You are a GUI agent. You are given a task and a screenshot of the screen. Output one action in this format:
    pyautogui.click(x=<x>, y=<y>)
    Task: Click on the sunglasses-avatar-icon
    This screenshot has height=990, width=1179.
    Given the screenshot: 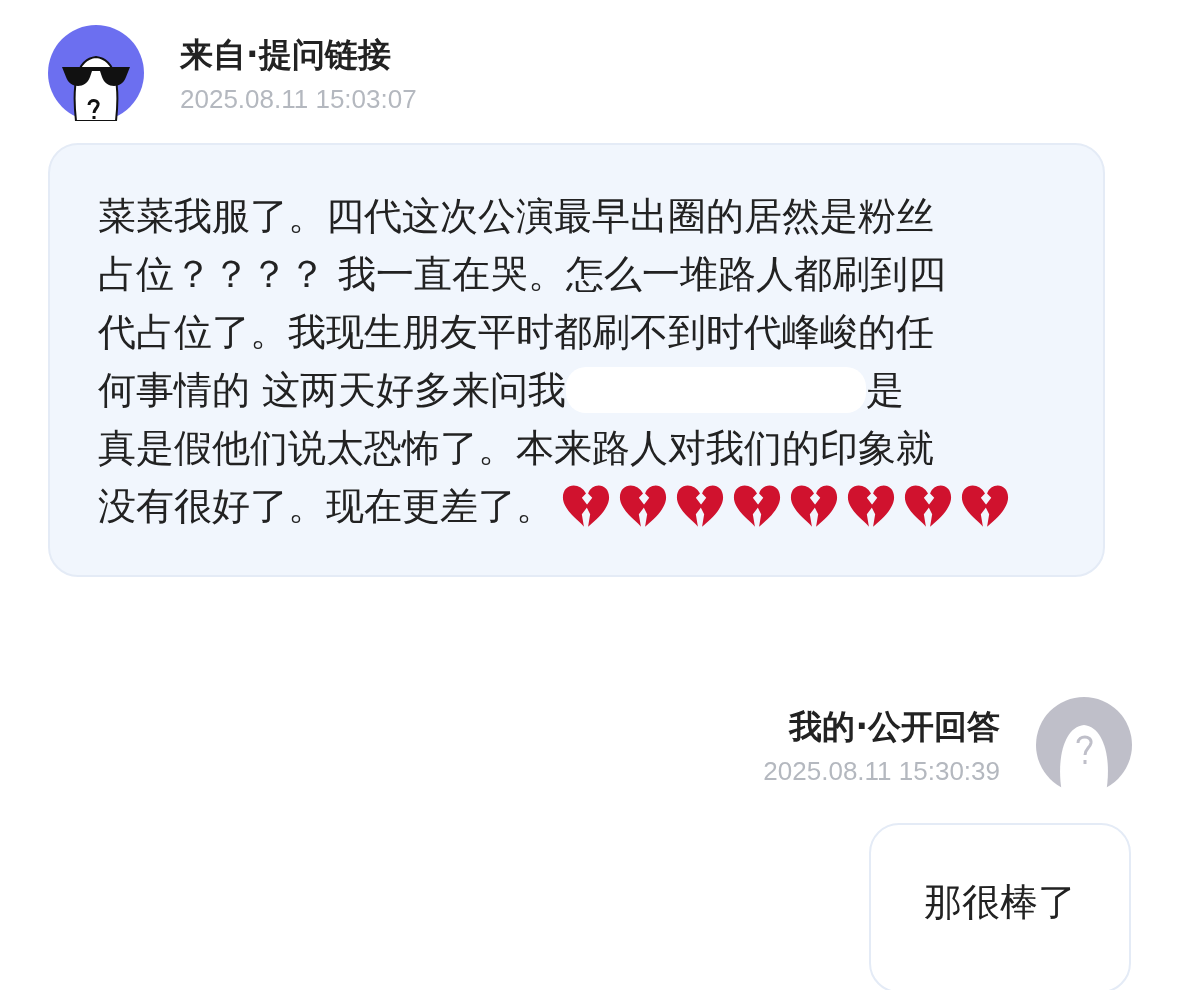 What is the action you would take?
    pyautogui.click(x=96, y=73)
    